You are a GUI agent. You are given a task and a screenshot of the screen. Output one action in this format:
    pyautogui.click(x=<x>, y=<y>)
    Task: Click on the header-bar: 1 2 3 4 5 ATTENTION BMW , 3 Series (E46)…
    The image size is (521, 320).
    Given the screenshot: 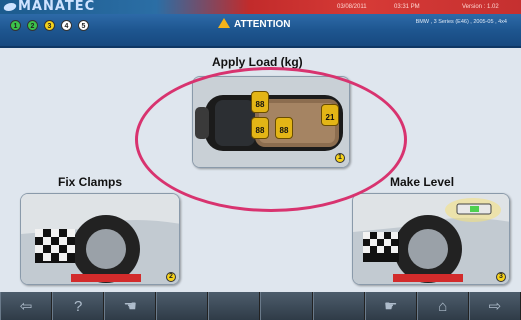 What is the action you would take?
    pyautogui.click(x=260, y=31)
    